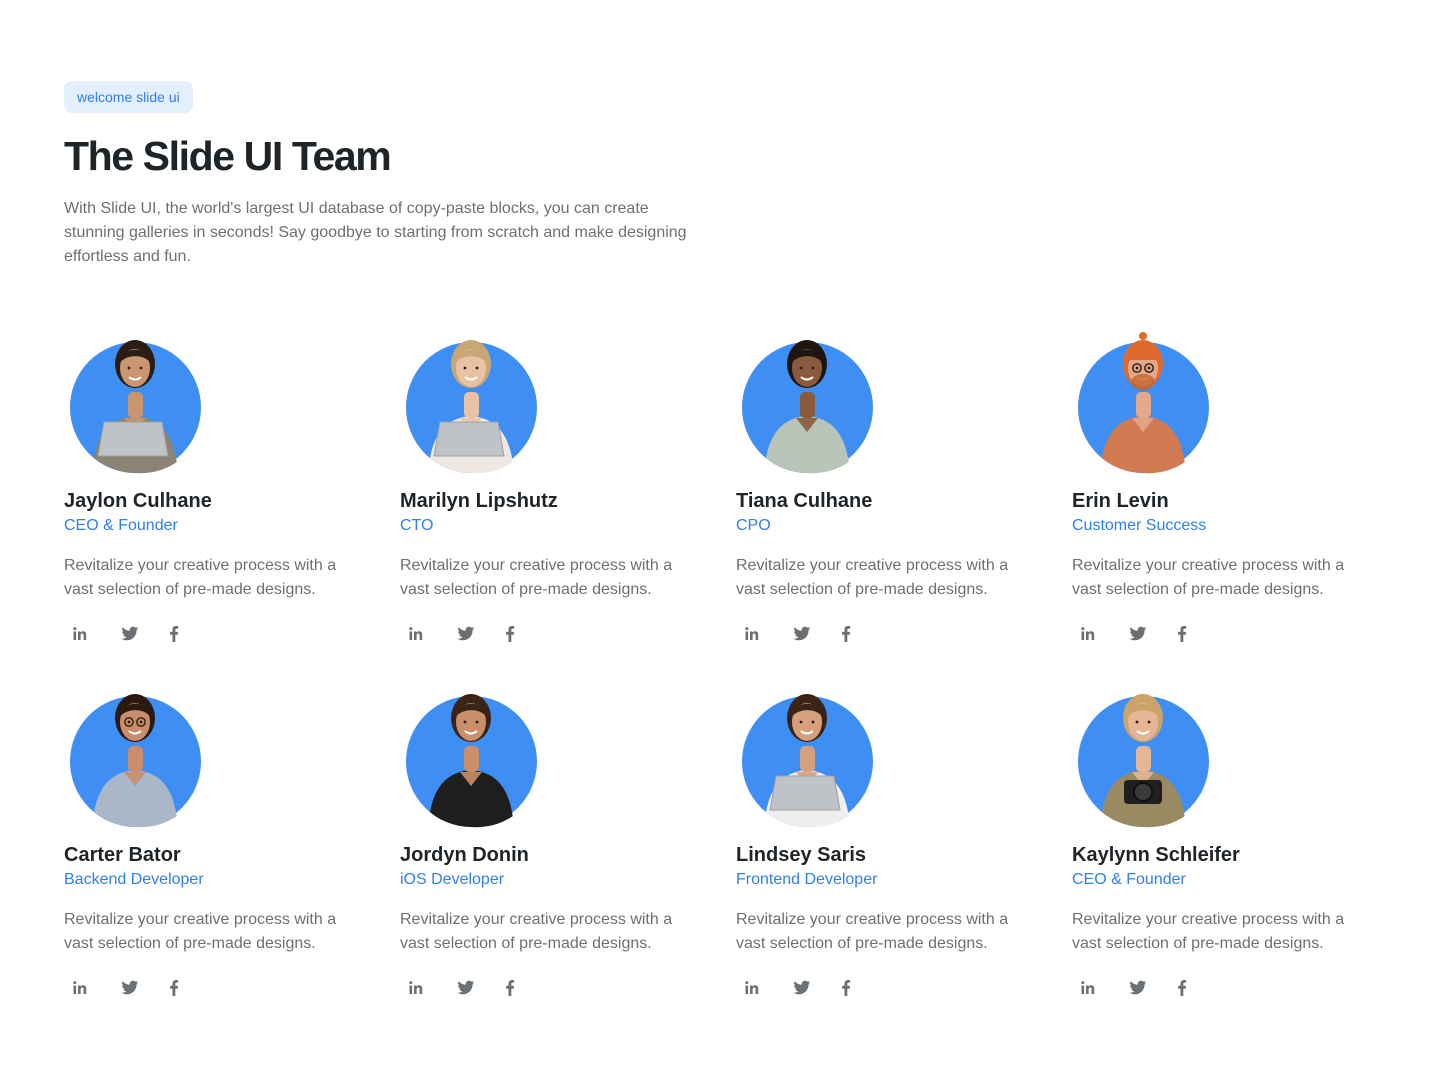  What do you see at coordinates (804, 501) in the screenshot?
I see `member-name: Tiana Culhane` at bounding box center [804, 501].